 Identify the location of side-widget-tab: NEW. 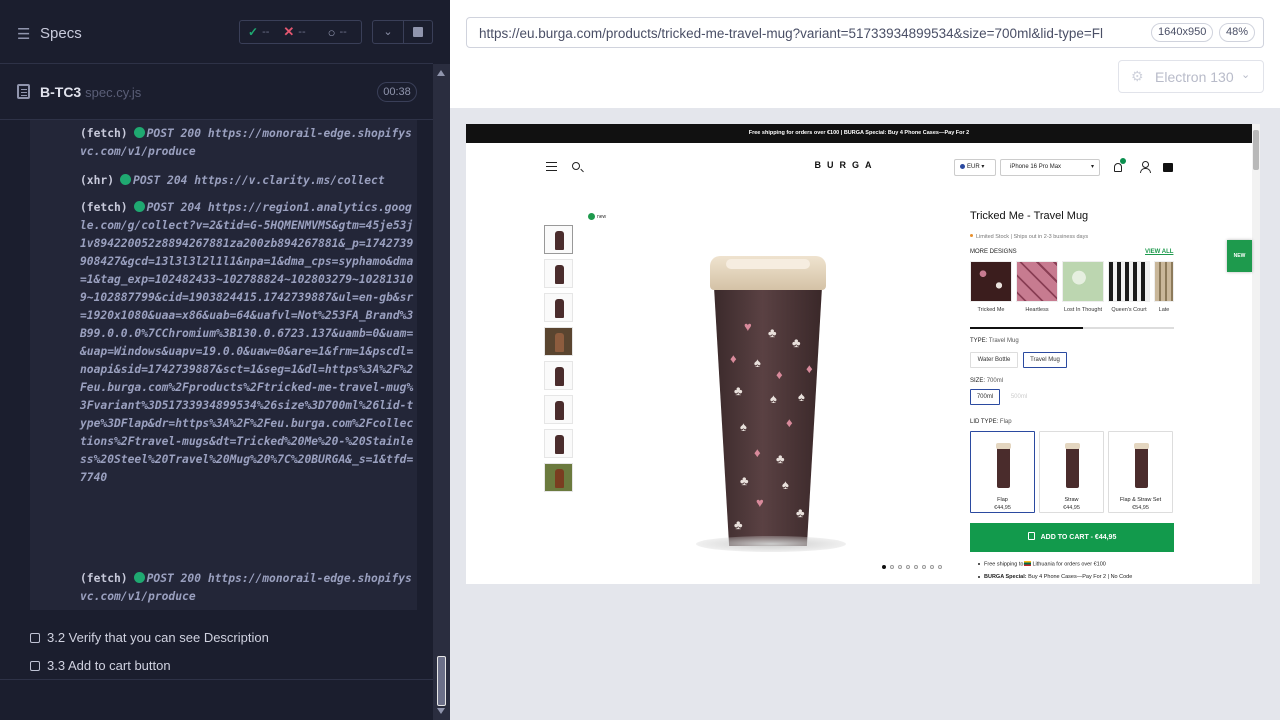
(1239, 256).